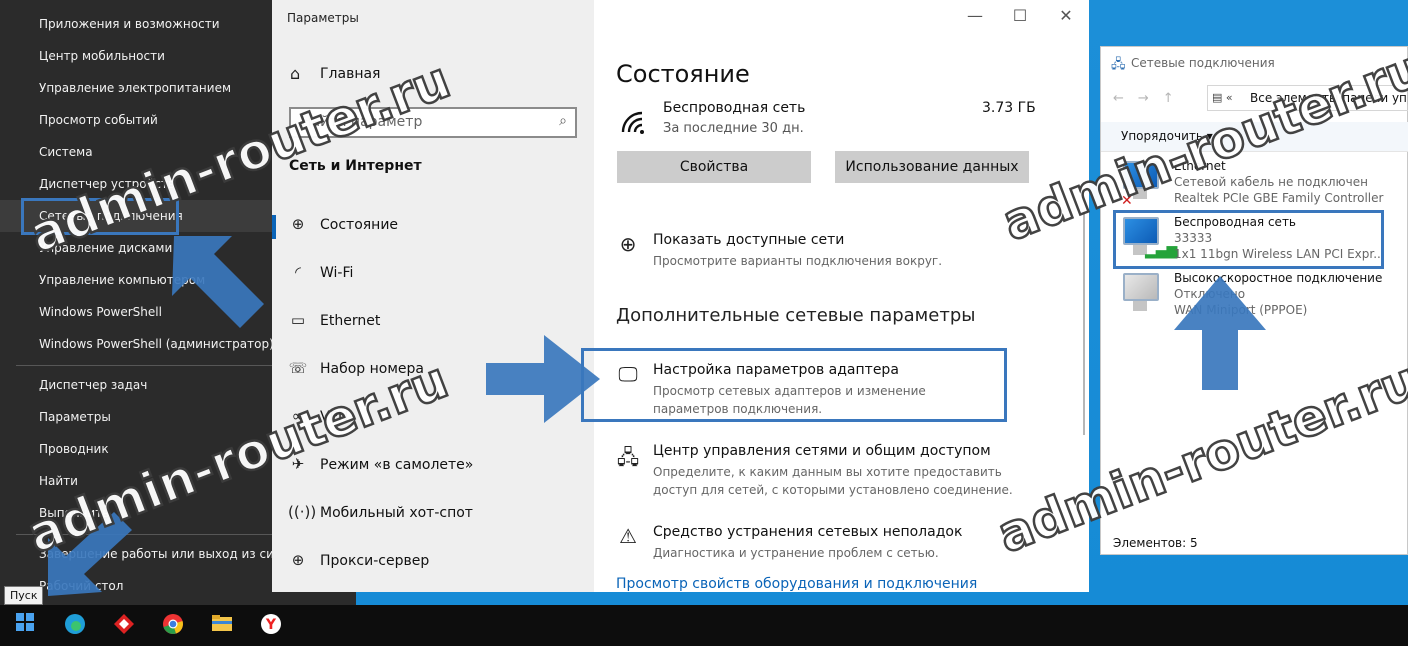 The width and height of the screenshot is (1408, 646). Describe the element at coordinates (334, 417) in the screenshot. I see `nav-label: VPN` at that location.